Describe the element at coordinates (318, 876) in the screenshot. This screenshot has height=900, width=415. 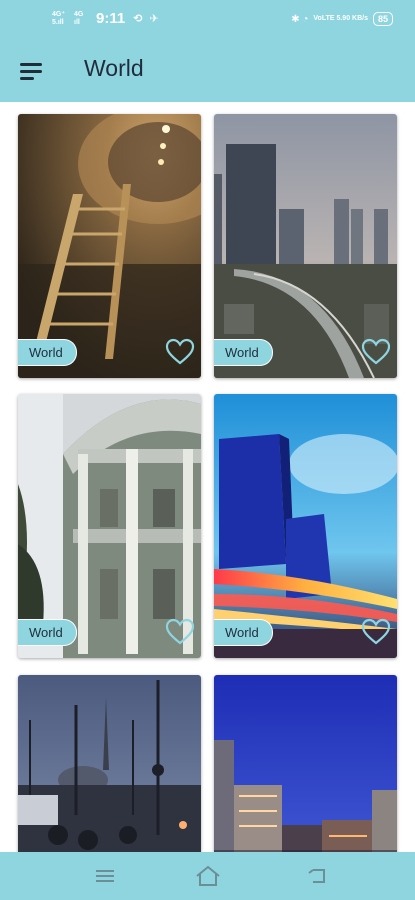
I see `back-icon` at that location.